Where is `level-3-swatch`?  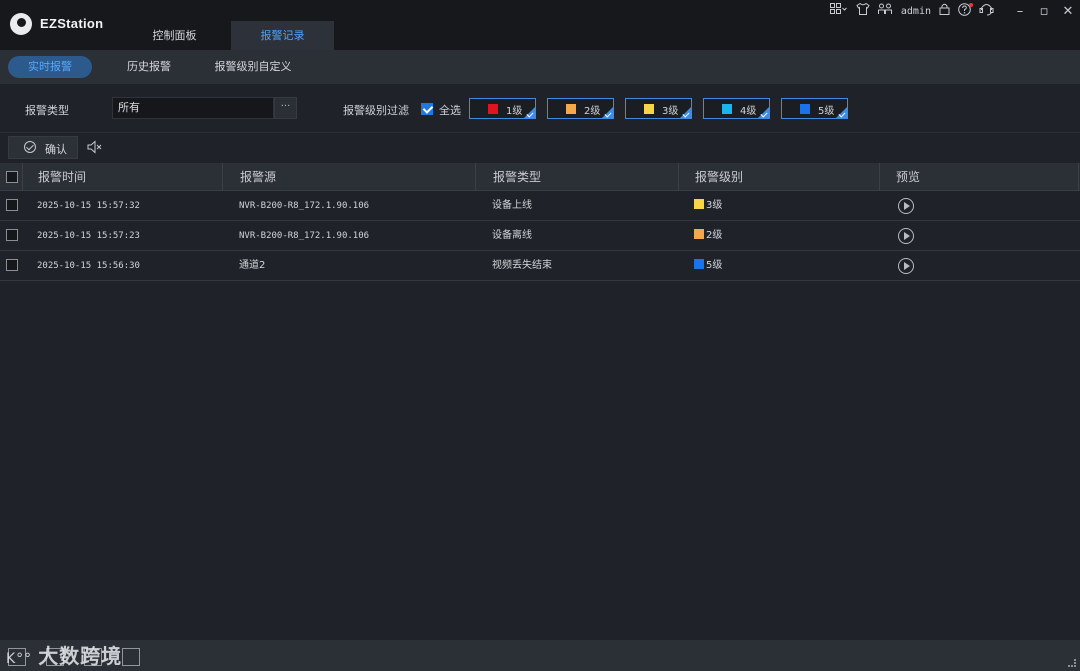
level-3-swatch is located at coordinates (649, 109).